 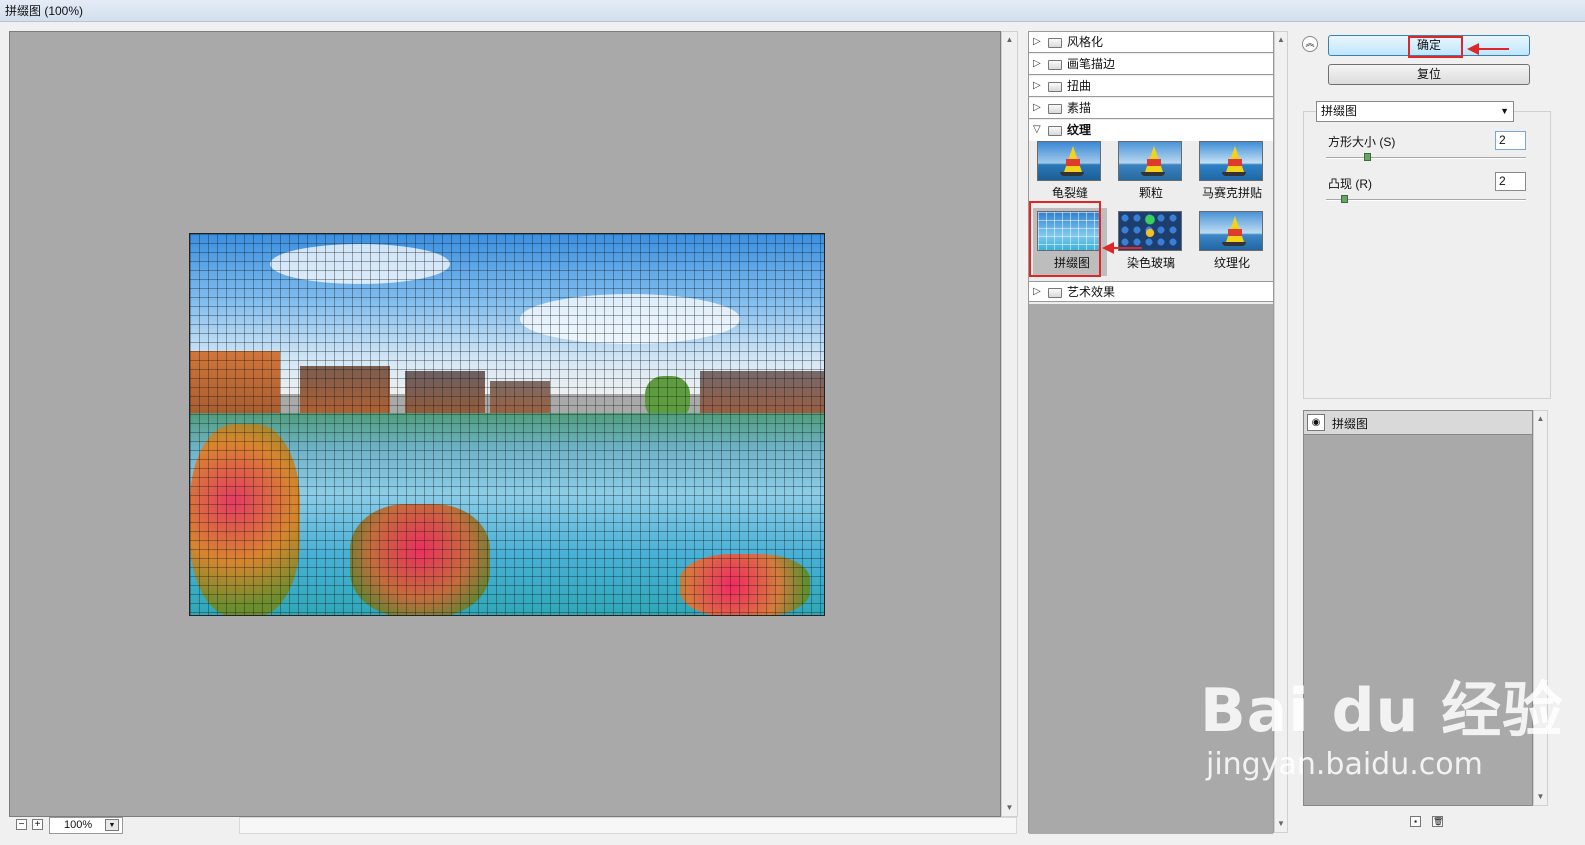 I want to click on category-label: 风格化, so click(x=1085, y=42).